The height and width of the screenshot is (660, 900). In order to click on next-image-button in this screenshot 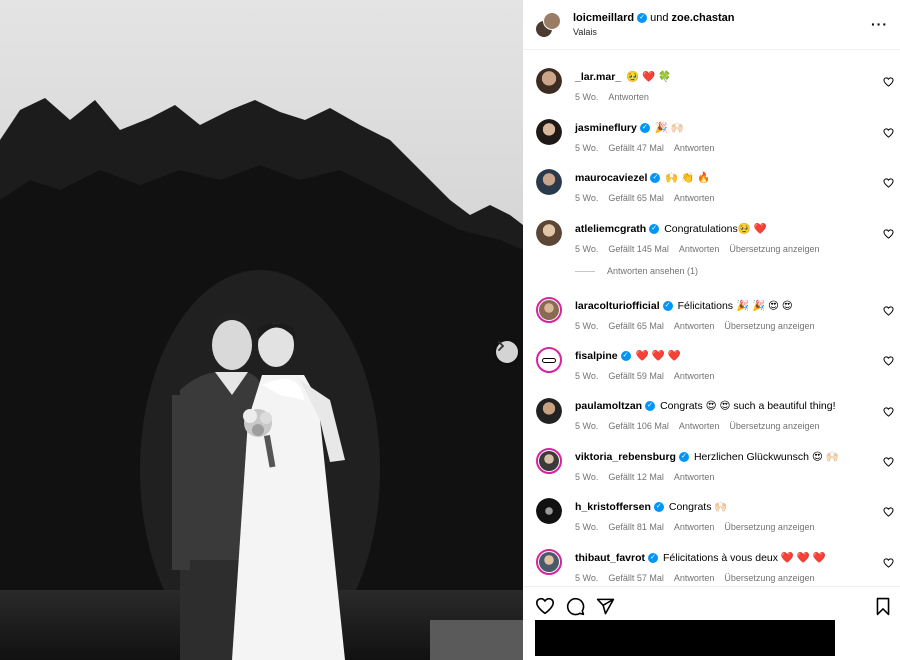, I will do `click(507, 352)`.